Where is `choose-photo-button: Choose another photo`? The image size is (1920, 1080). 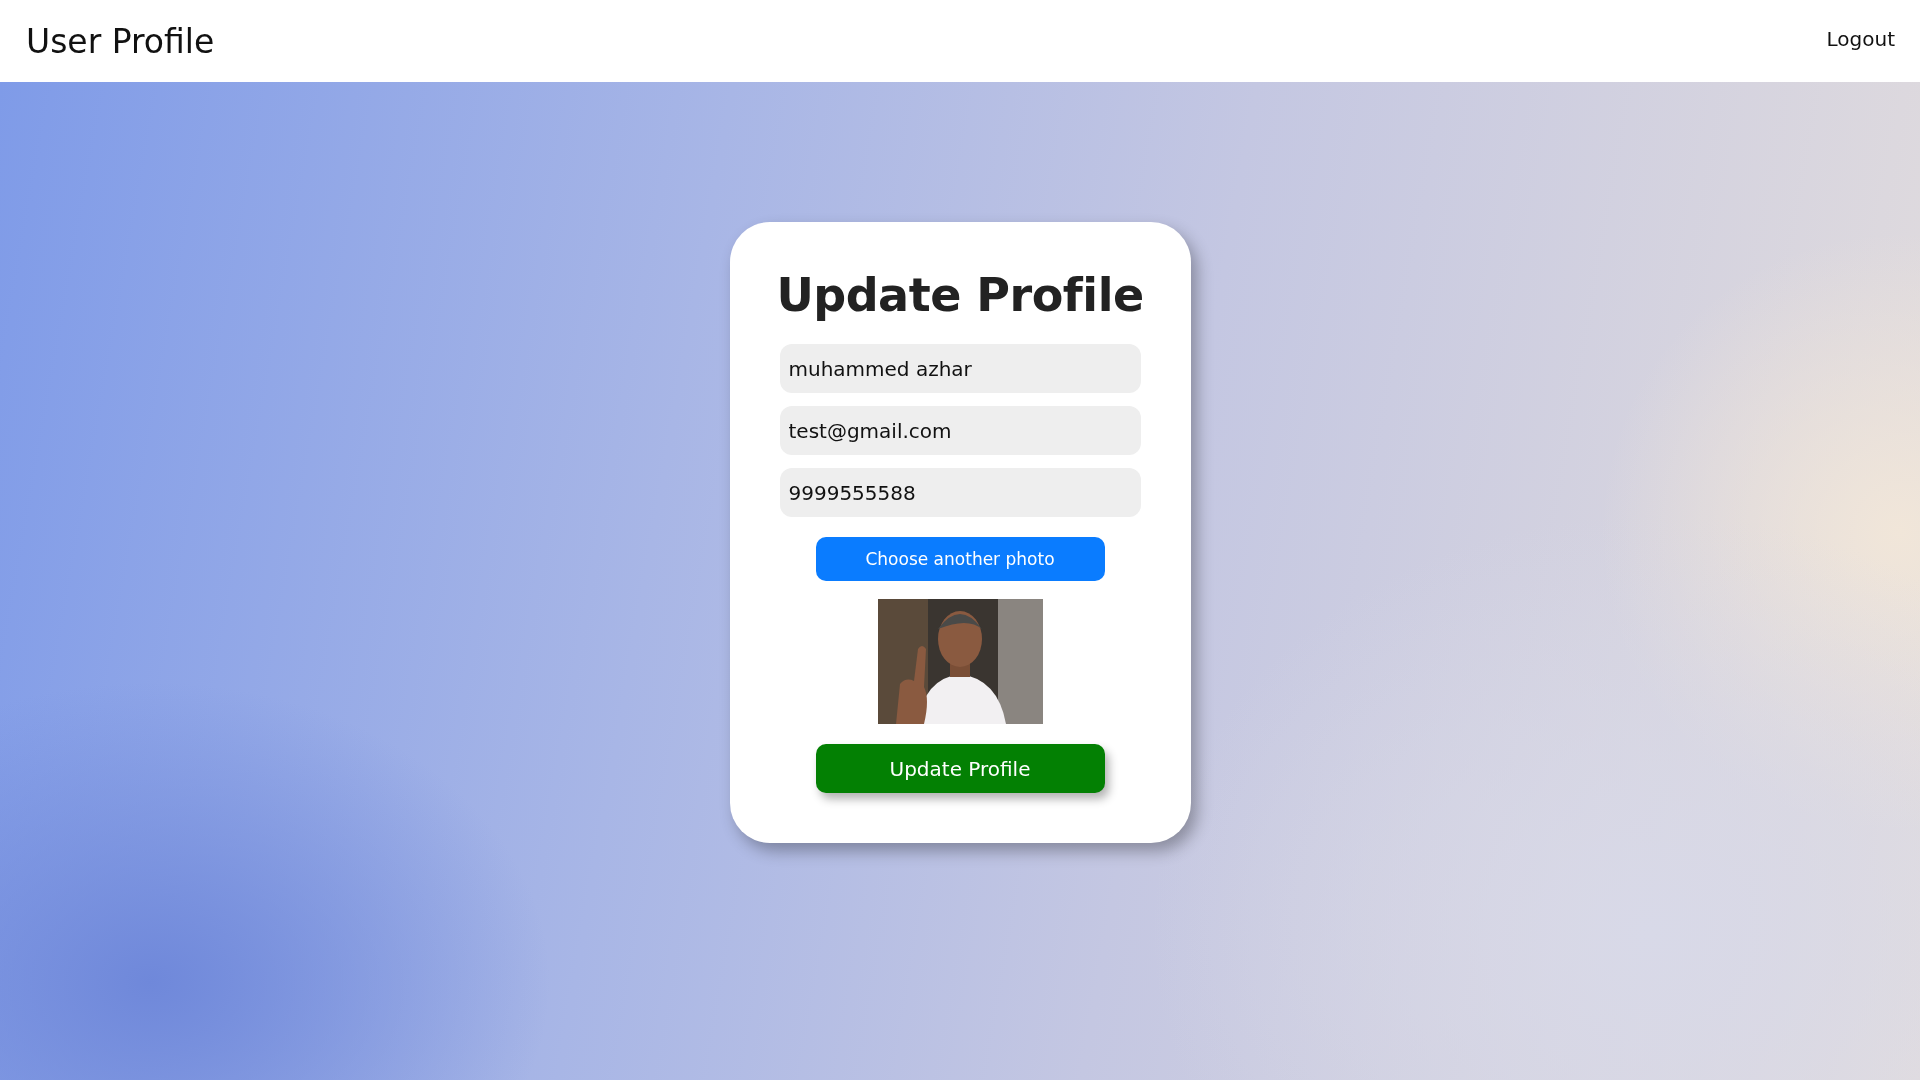
choose-photo-button: Choose another photo is located at coordinates (960, 559).